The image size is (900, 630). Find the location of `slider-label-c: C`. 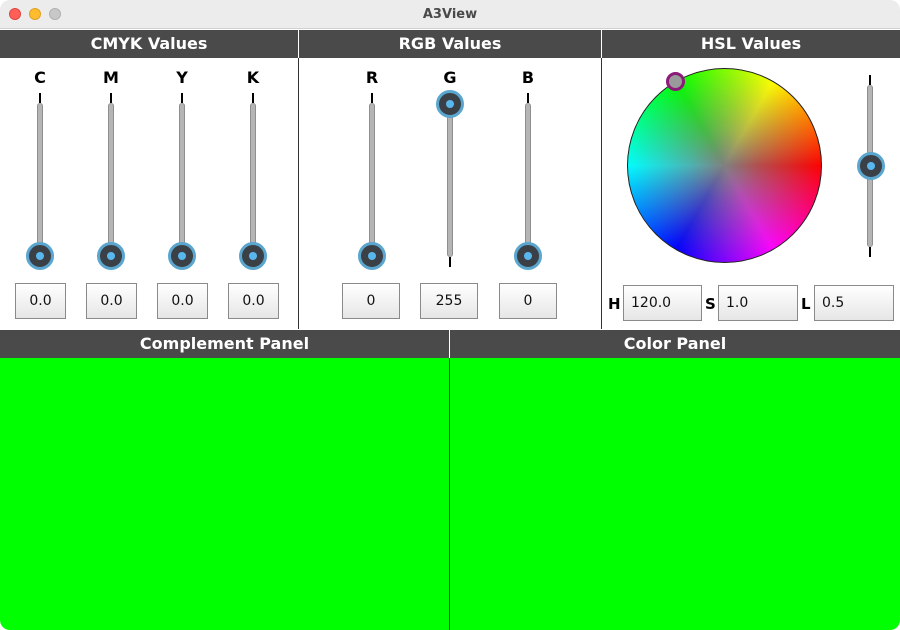

slider-label-c: C is located at coordinates (40, 77).